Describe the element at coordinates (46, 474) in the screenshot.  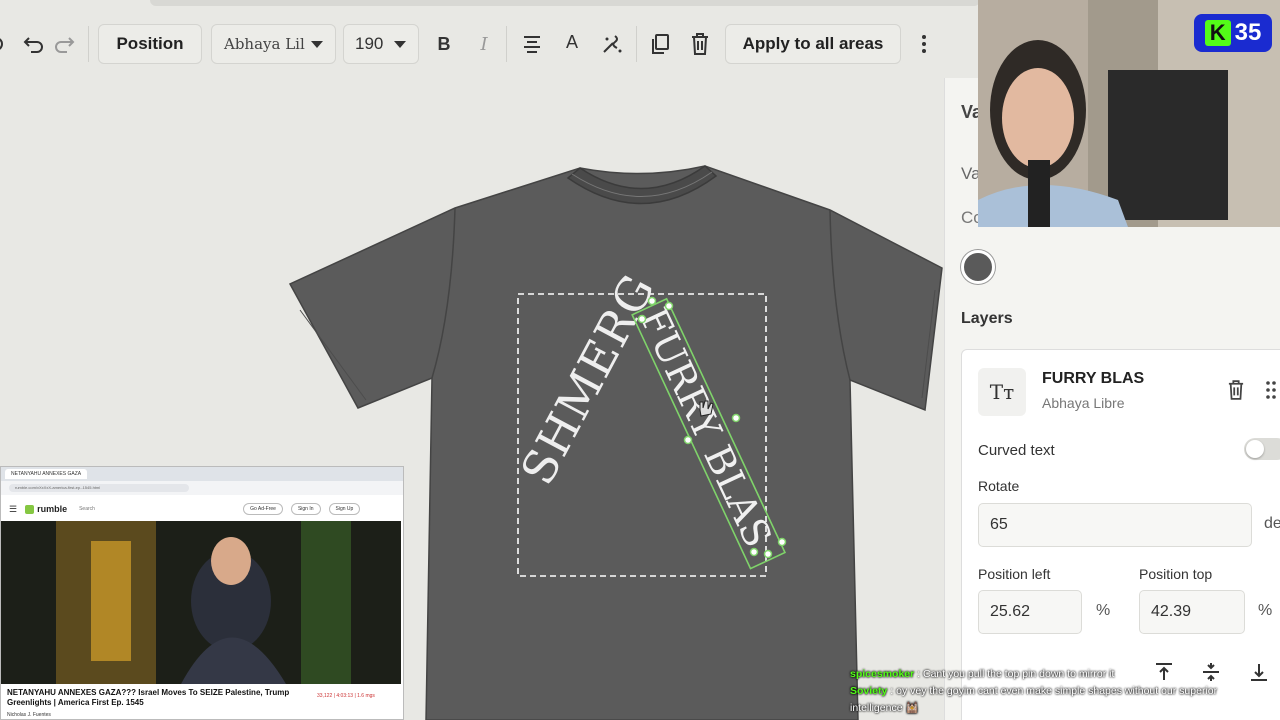
I see `pip-tab: NETANYAHU ANNEXES GAZA` at that location.